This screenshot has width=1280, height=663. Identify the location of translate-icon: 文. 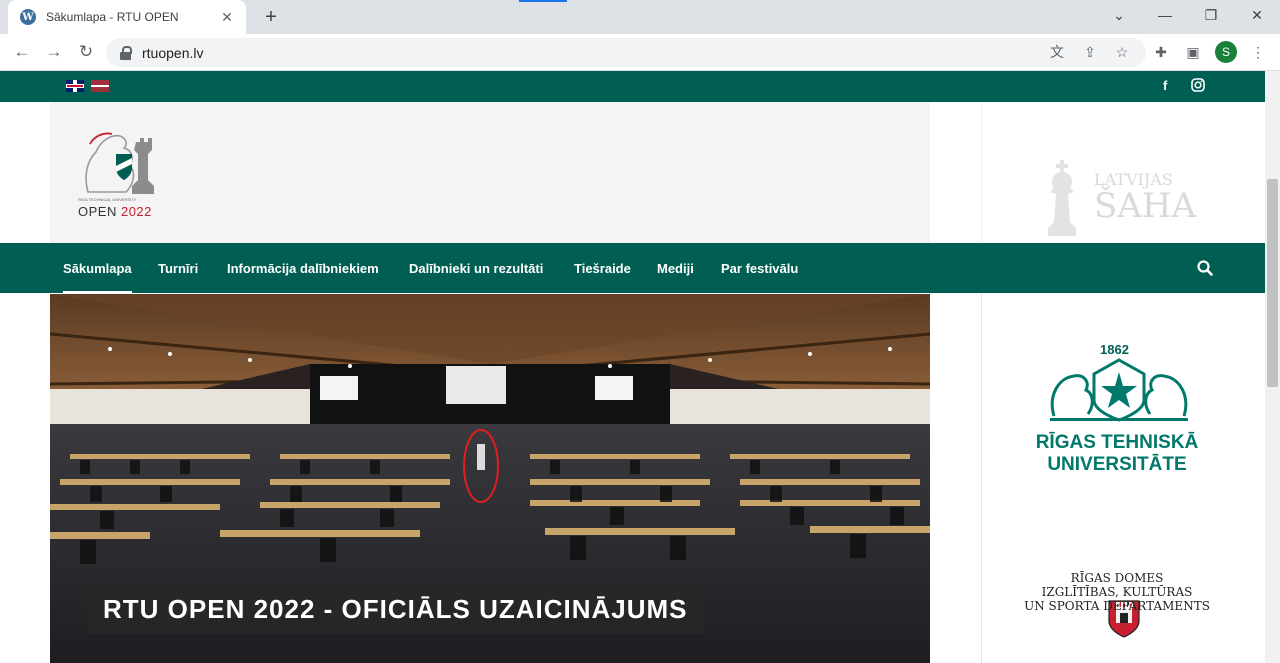
(1057, 52).